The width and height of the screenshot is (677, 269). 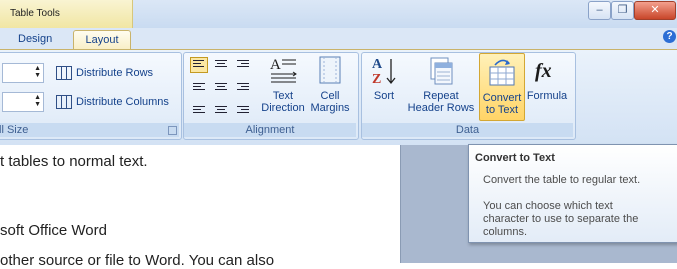 I want to click on tooltip-detail-line-3: columns., so click(x=505, y=232).